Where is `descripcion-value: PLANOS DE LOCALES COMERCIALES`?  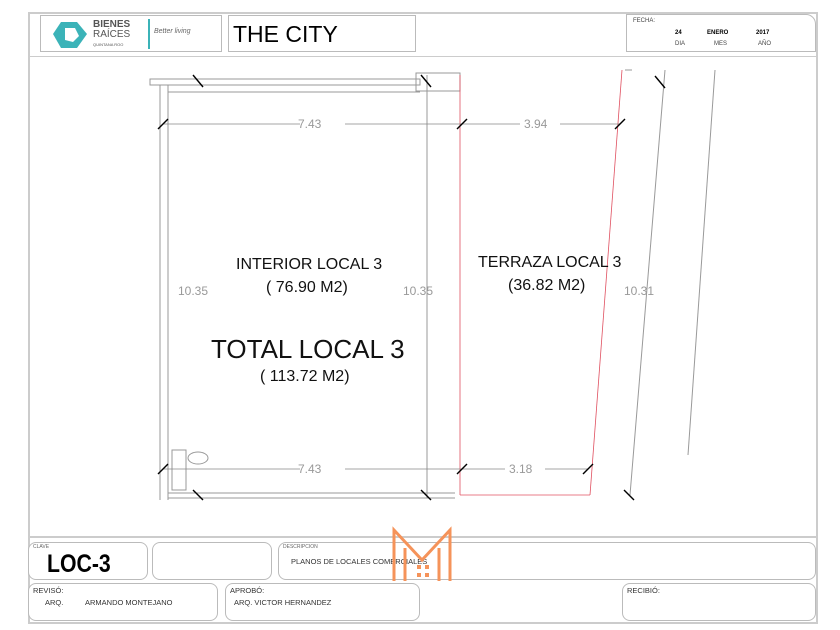 descripcion-value: PLANOS DE LOCALES COMERCIALES is located at coordinates (359, 561).